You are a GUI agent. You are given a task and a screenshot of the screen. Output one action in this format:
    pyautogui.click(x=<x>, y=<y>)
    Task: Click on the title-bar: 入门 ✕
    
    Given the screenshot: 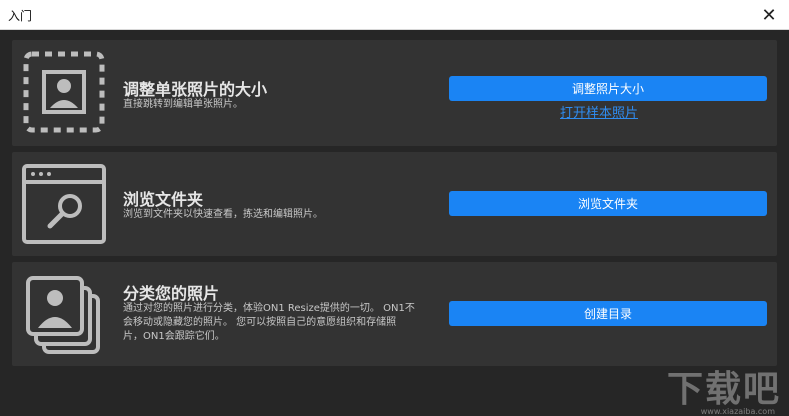 What is the action you would take?
    pyautogui.click(x=394, y=15)
    